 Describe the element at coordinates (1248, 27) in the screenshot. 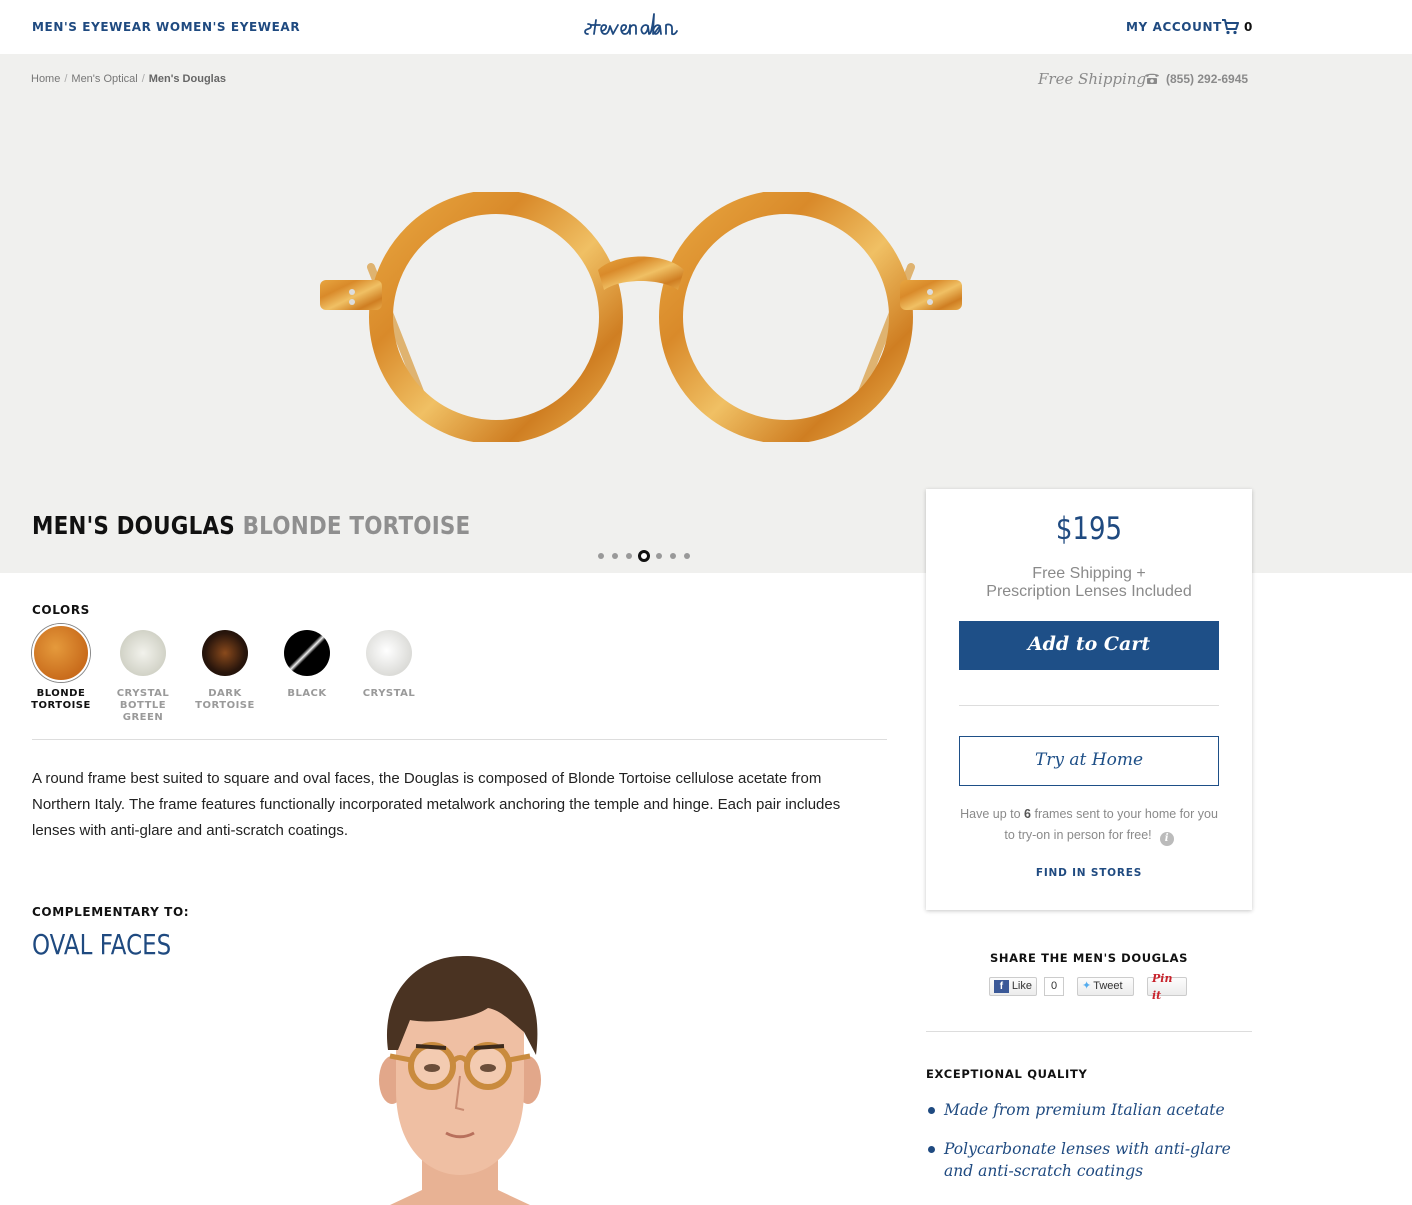

I see `cart-count: 0` at that location.